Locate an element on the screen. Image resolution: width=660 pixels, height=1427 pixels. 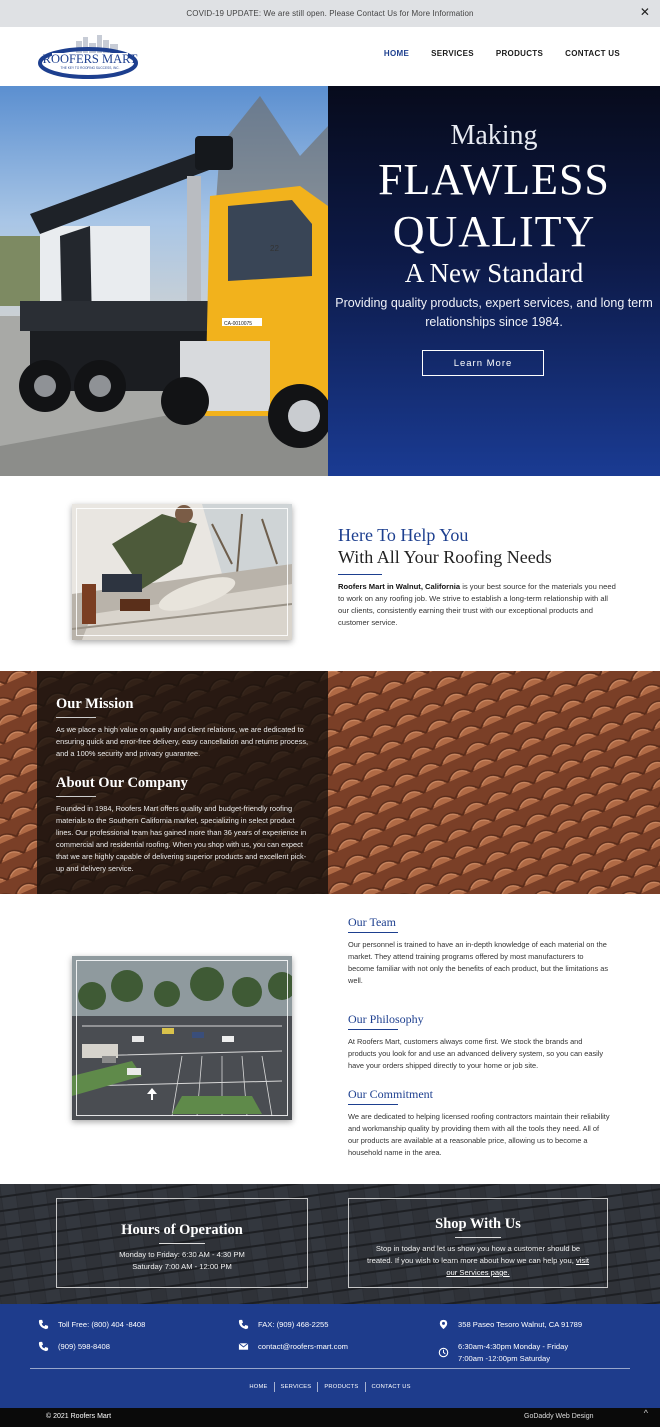
parking-lot-image is located at coordinates (182, 1038).